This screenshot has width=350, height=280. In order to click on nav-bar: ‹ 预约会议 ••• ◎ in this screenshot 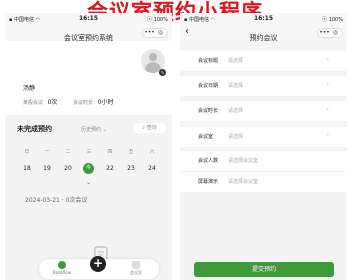, I will do `click(263, 33)`.